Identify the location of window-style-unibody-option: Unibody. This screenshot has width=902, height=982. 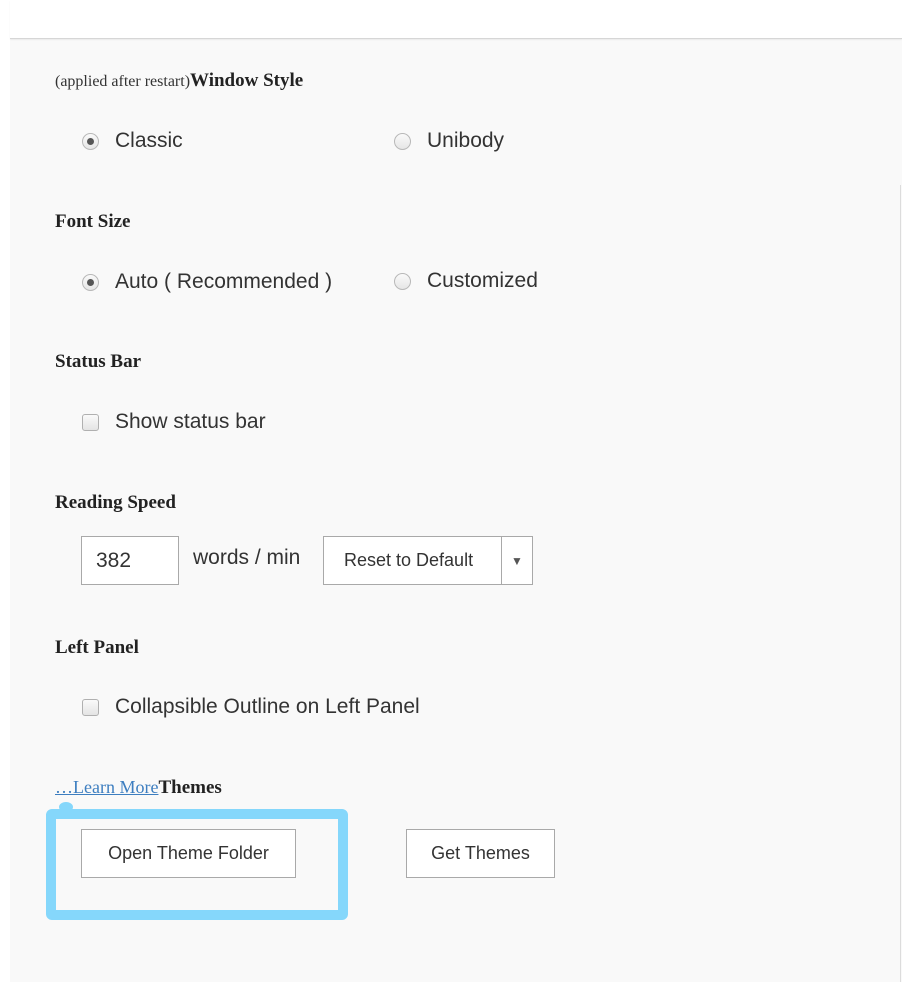
(449, 141).